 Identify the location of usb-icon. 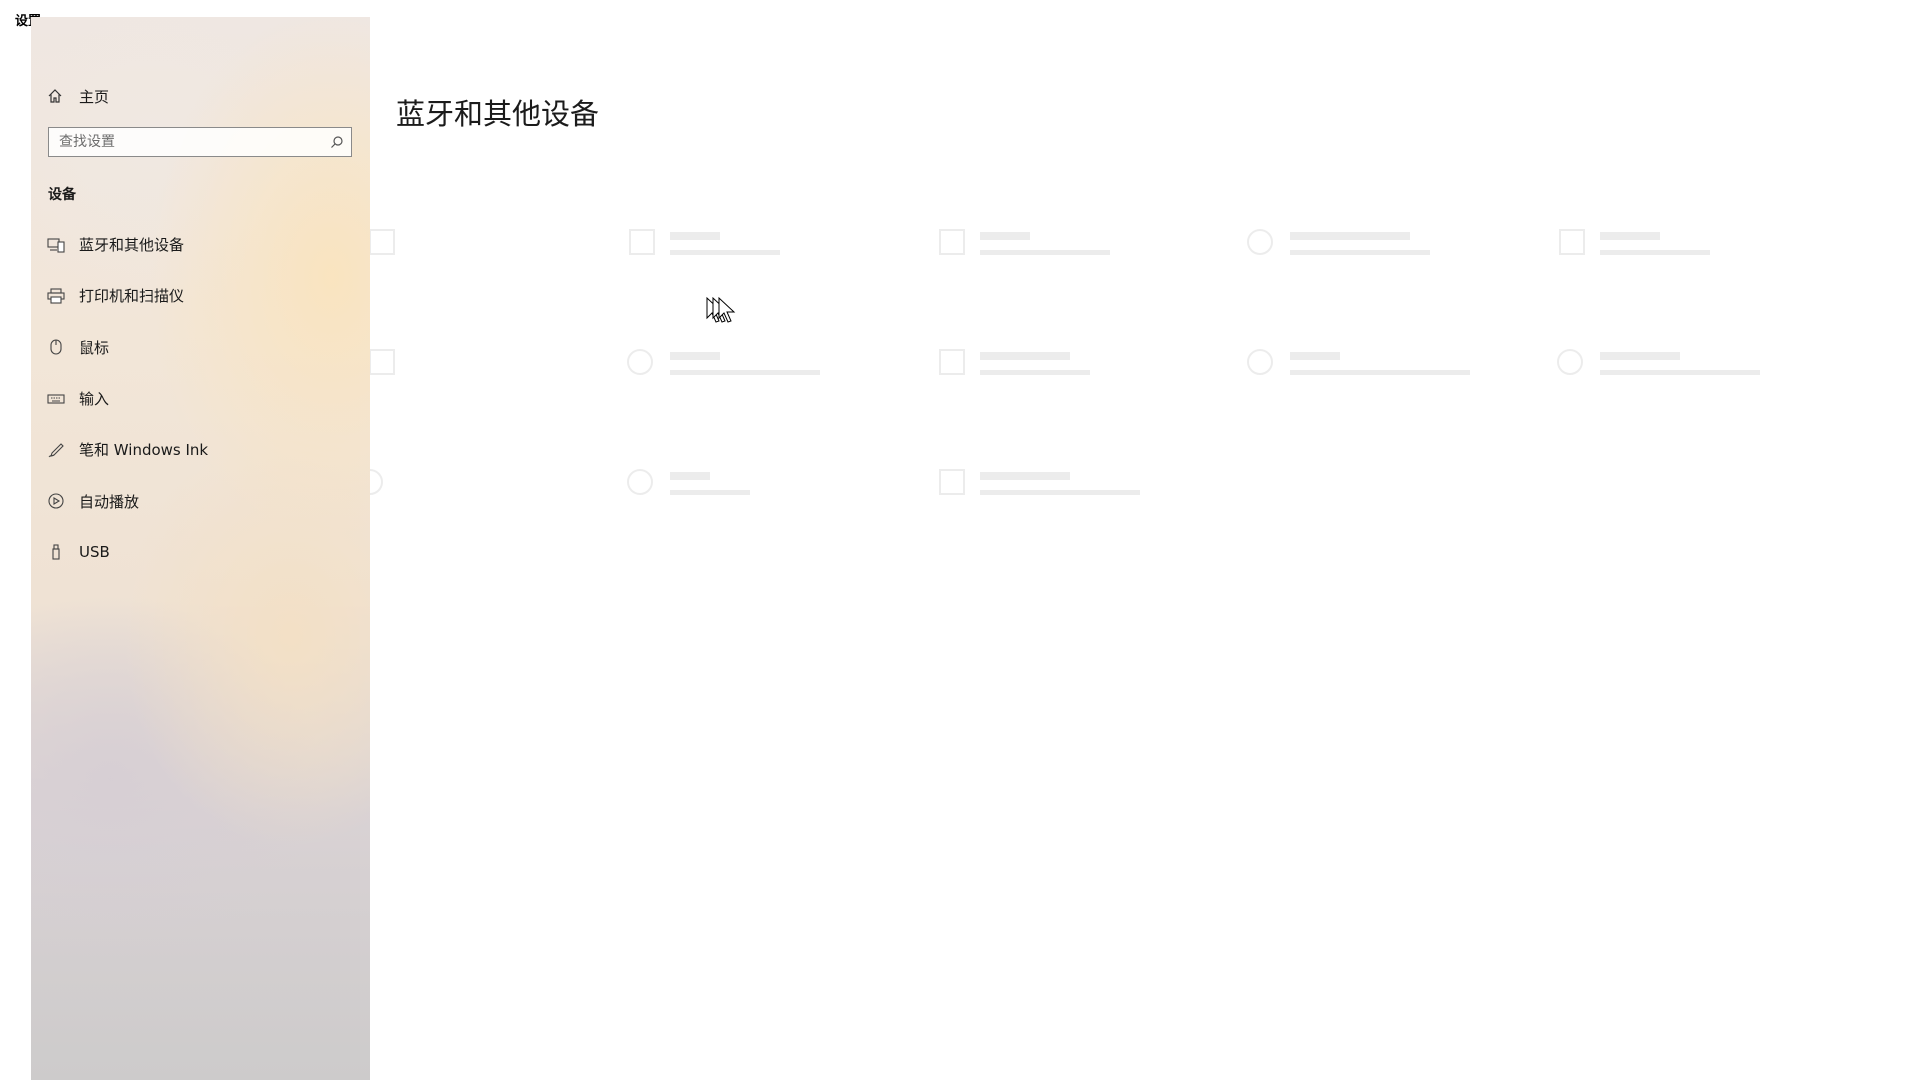
(56, 552).